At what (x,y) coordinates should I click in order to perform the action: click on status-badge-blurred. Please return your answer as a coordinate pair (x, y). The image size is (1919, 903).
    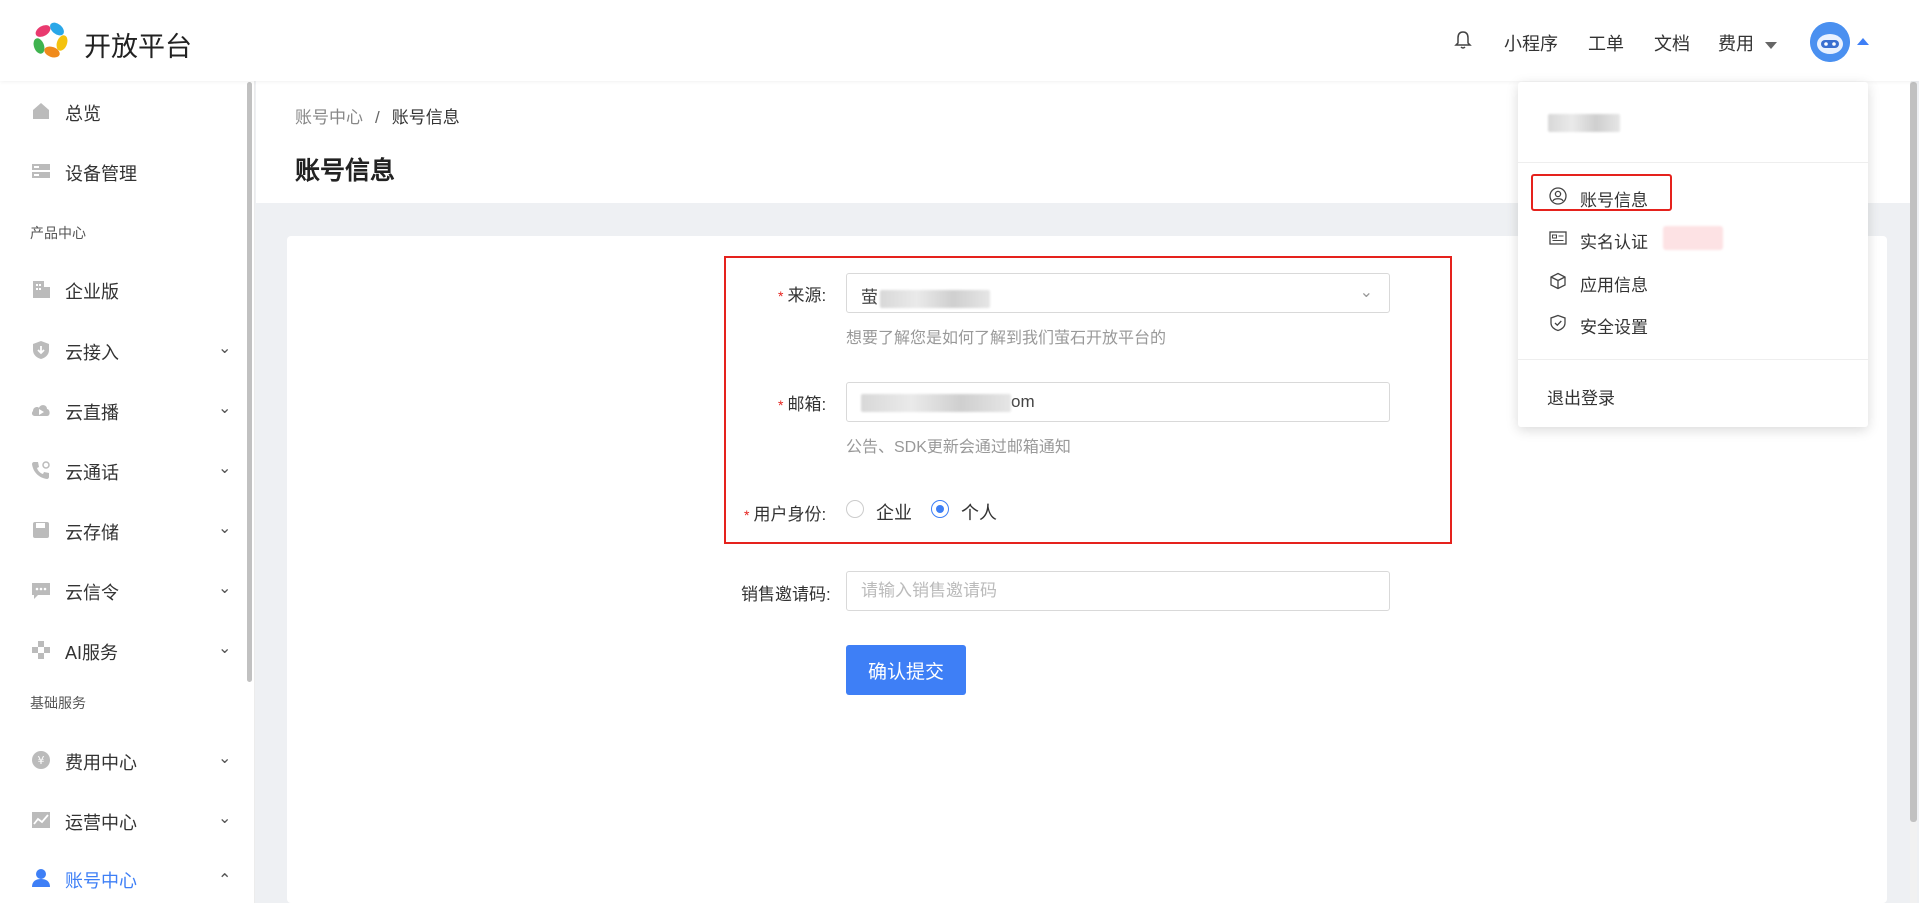
    Looking at the image, I should click on (1693, 238).